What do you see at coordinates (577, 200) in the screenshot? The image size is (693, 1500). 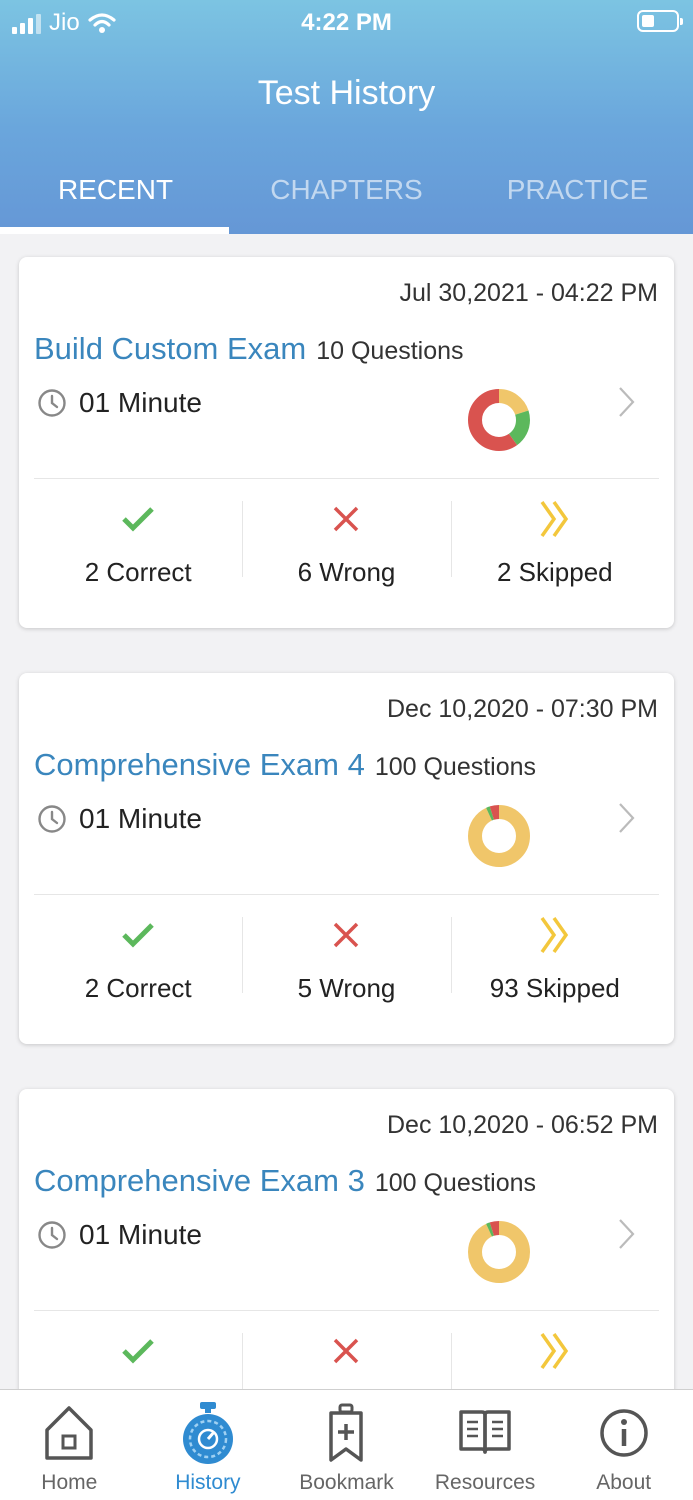 I see `tab-practice: PRACTICE` at bounding box center [577, 200].